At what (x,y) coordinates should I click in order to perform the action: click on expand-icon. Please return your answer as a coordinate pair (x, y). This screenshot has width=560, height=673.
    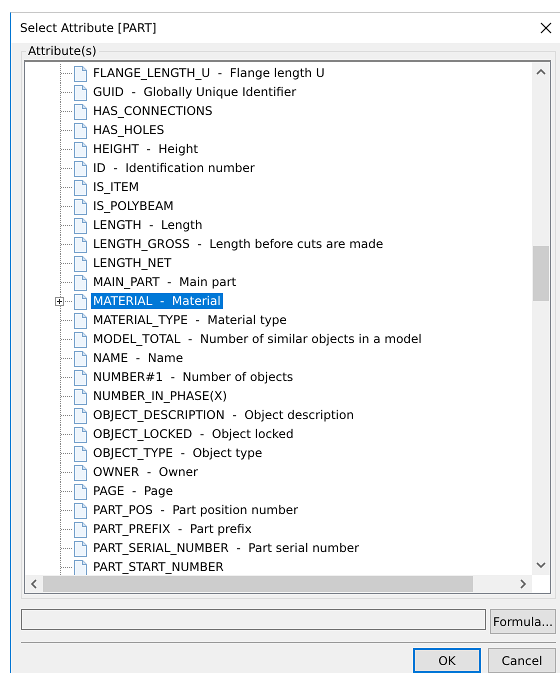
    Looking at the image, I should click on (59, 301).